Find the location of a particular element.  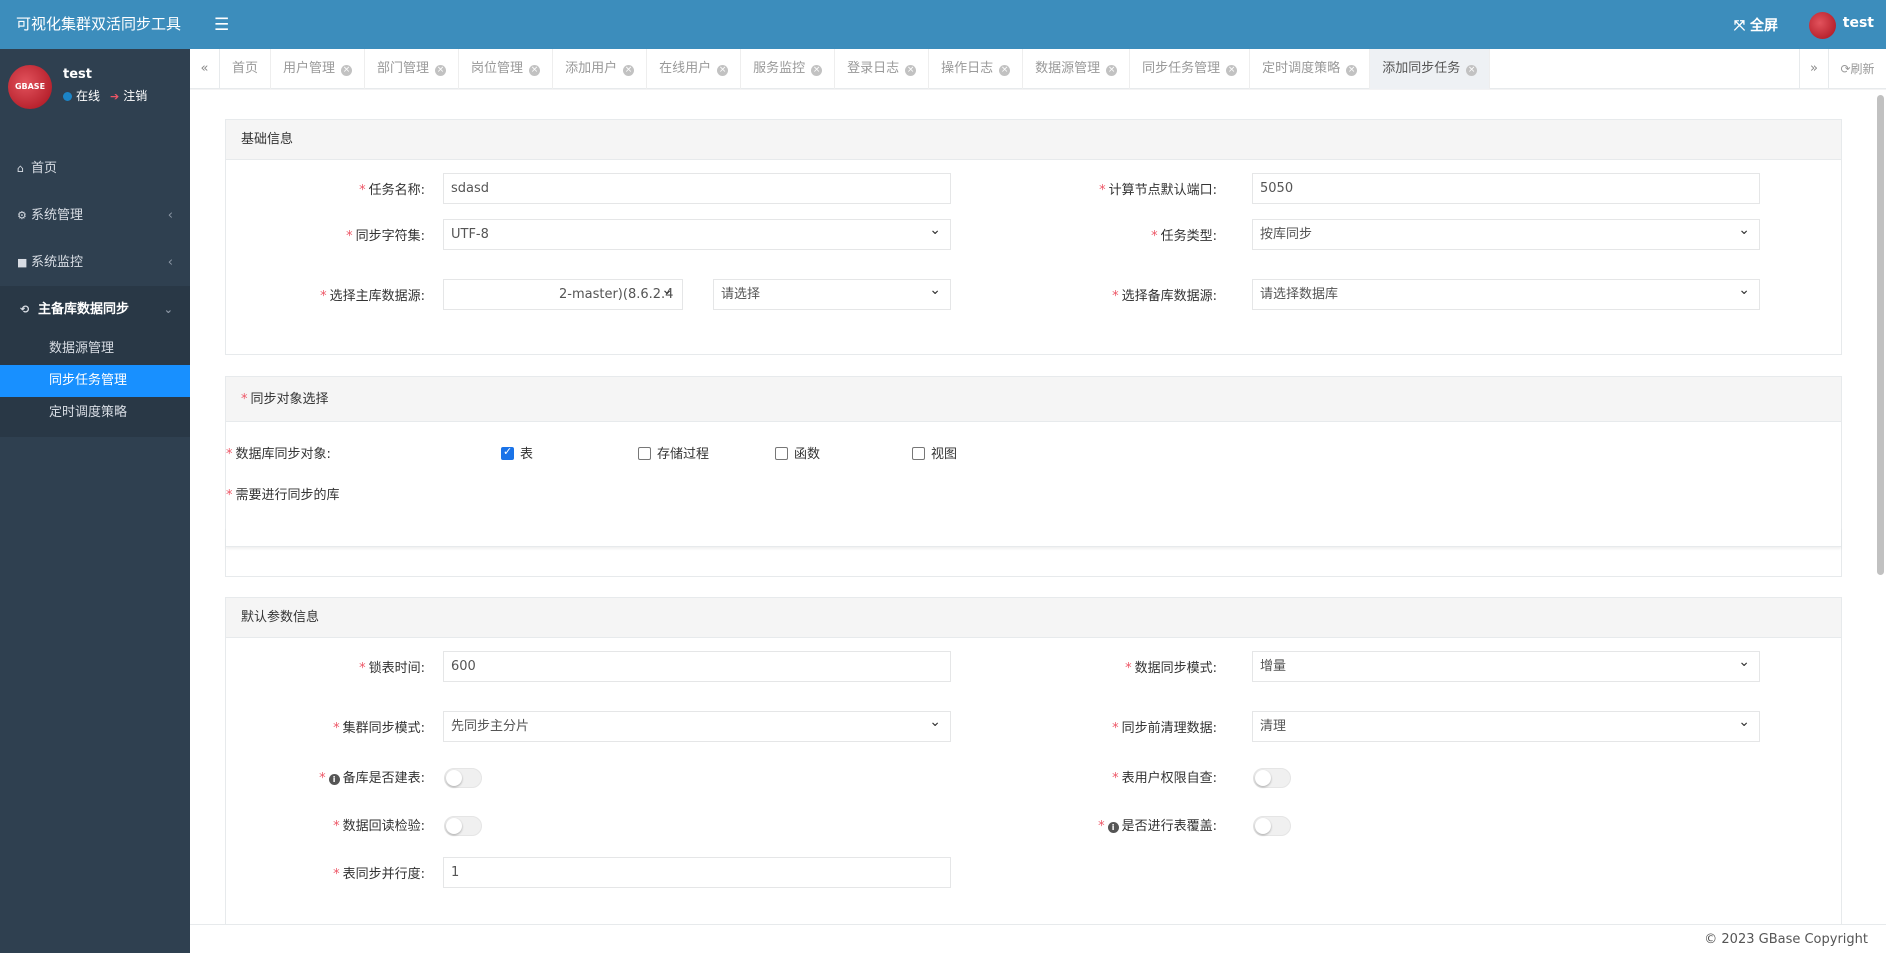

tab-scroll-left-icon: « is located at coordinates (205, 69).